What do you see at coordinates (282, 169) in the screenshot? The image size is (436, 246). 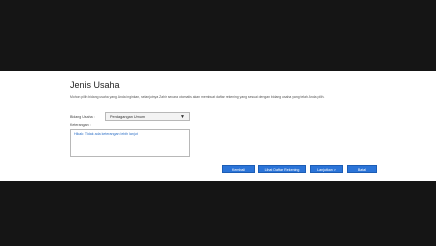 I see `view-accounts-button: Lihat Daftar Rekening` at bounding box center [282, 169].